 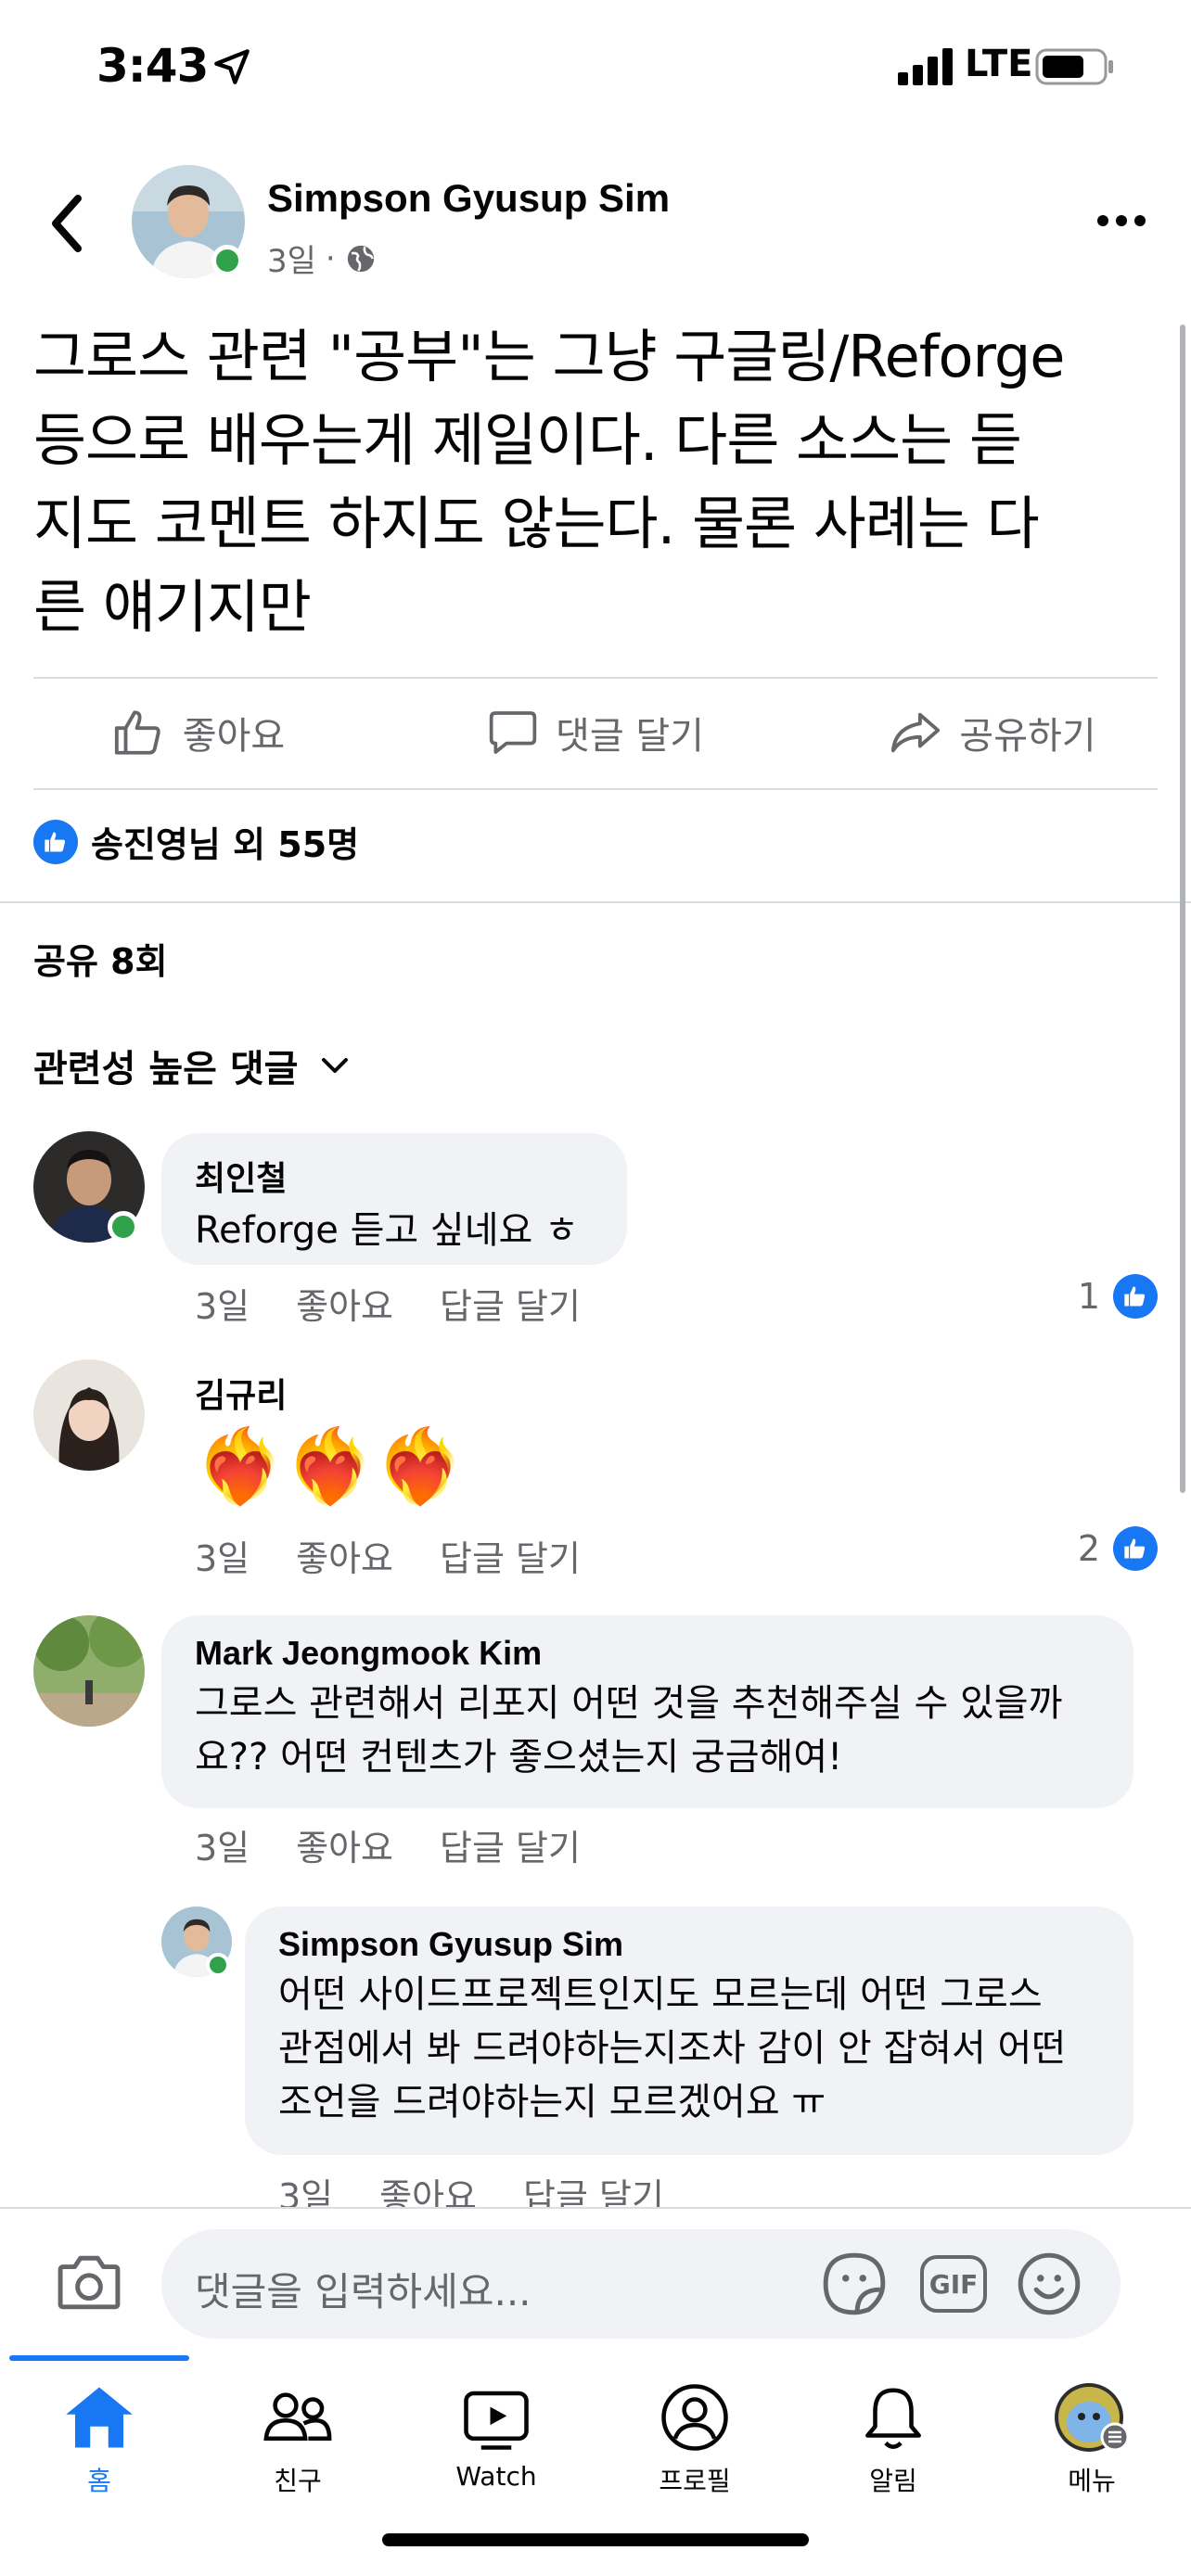 What do you see at coordinates (1092, 2481) in the screenshot?
I see `tab-label: 메뉴` at bounding box center [1092, 2481].